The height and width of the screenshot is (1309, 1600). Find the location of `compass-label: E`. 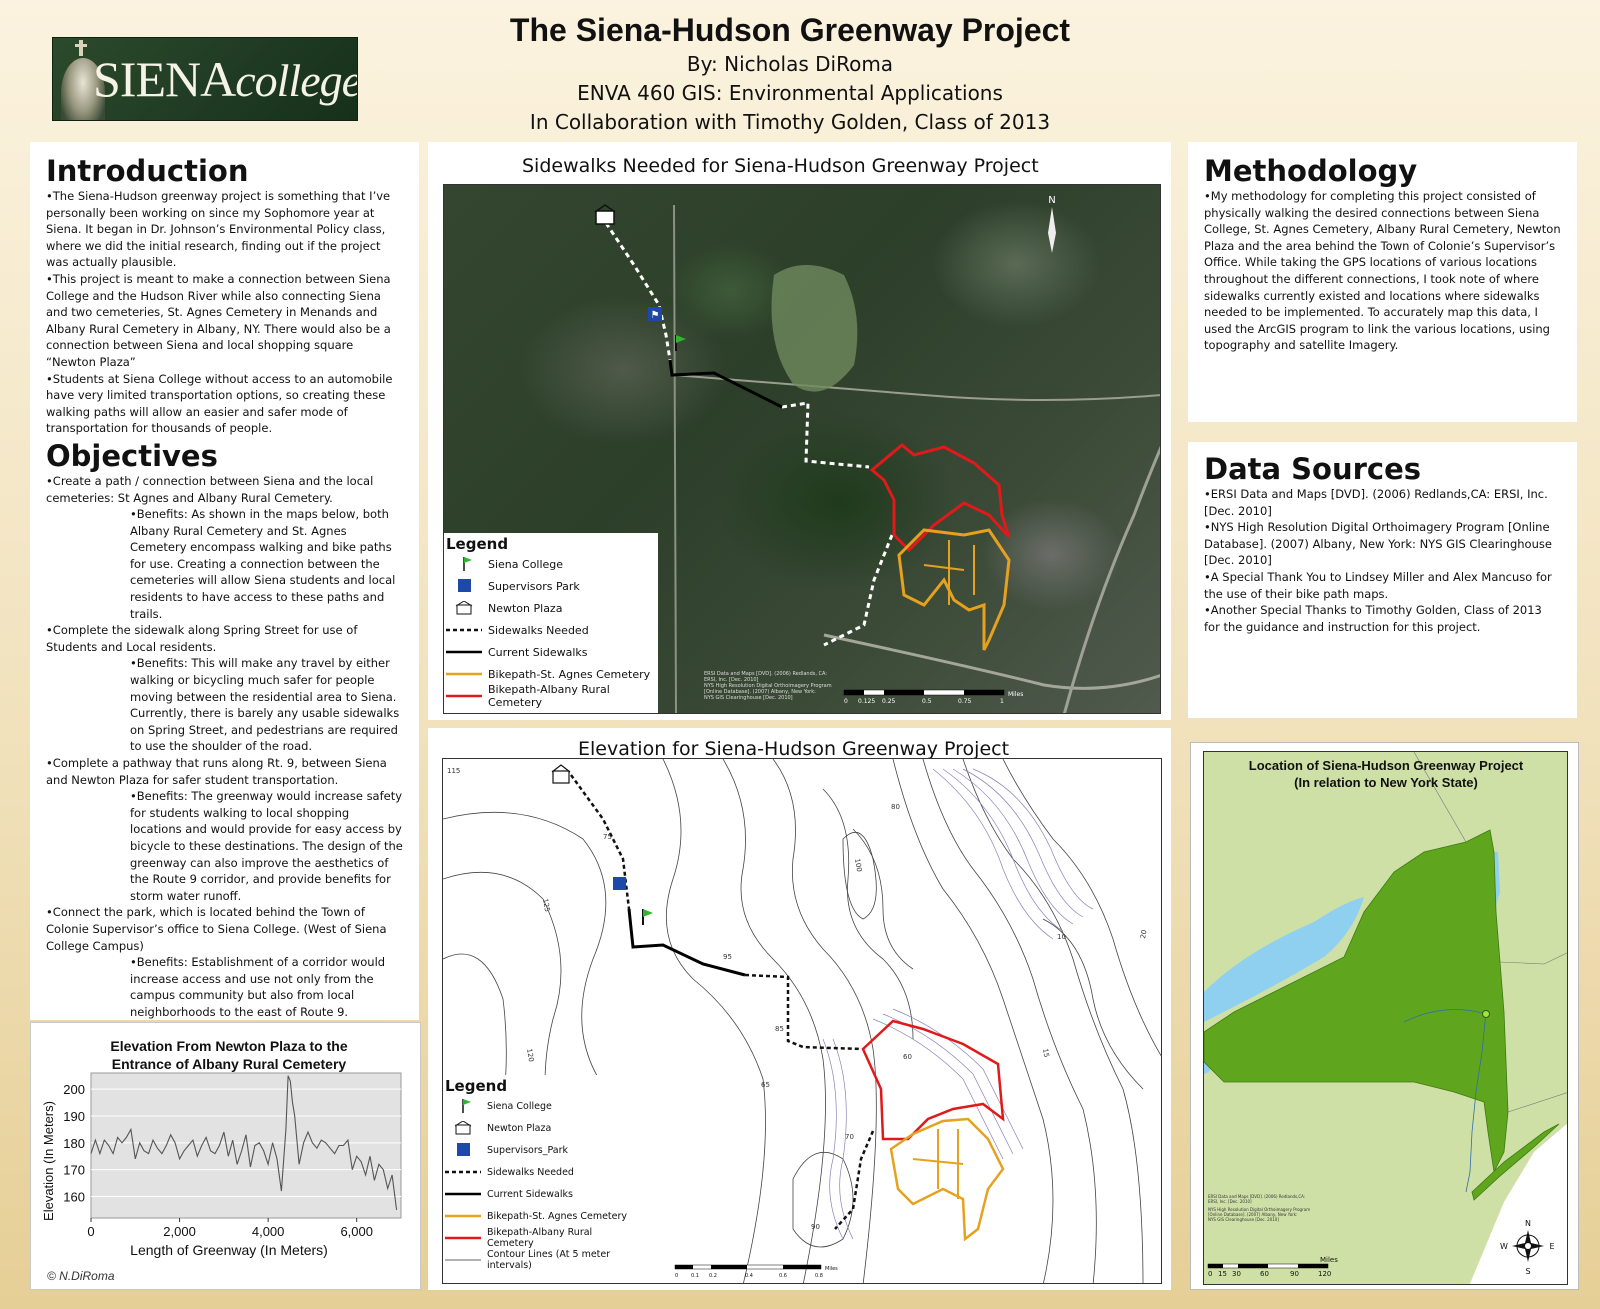

compass-label: E is located at coordinates (1551, 1246).